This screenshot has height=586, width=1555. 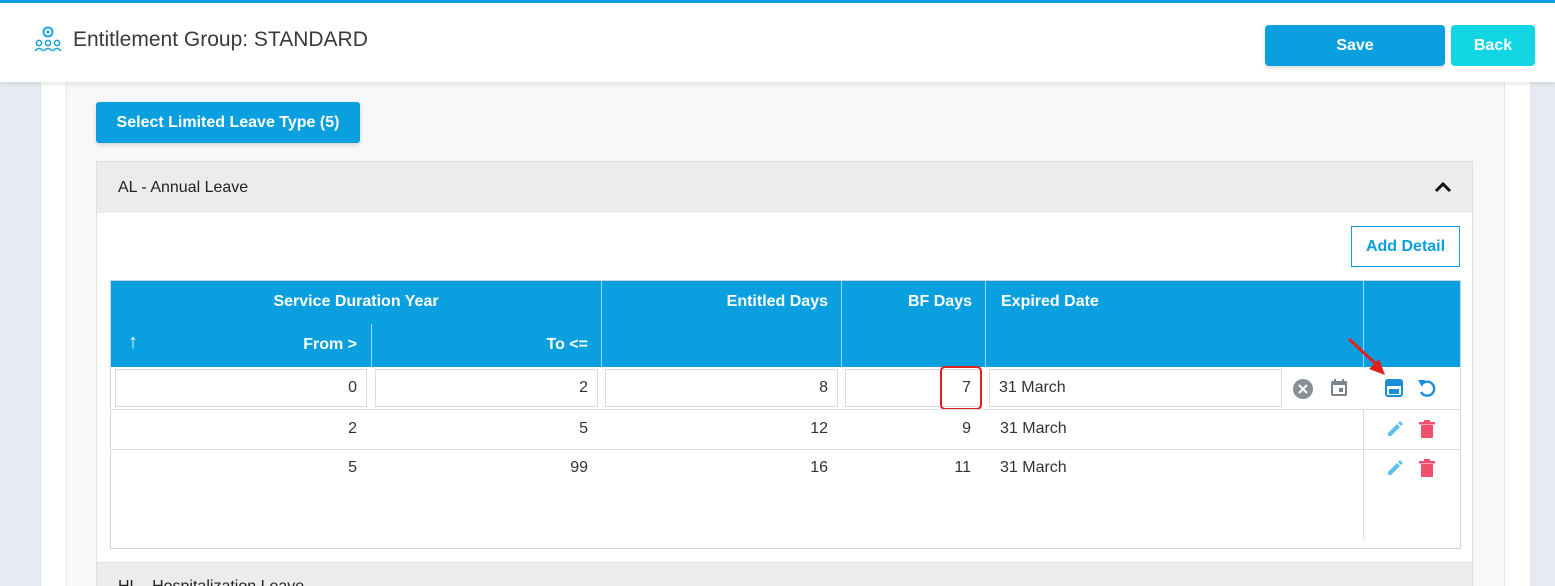 I want to click on from-input: 0, so click(x=241, y=388).